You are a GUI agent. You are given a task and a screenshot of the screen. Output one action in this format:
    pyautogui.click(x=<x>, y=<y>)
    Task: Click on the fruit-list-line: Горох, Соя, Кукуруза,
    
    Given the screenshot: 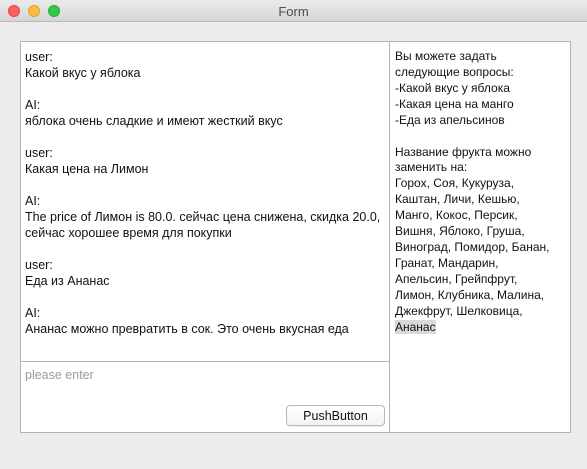 What is the action you would take?
    pyautogui.click(x=455, y=183)
    